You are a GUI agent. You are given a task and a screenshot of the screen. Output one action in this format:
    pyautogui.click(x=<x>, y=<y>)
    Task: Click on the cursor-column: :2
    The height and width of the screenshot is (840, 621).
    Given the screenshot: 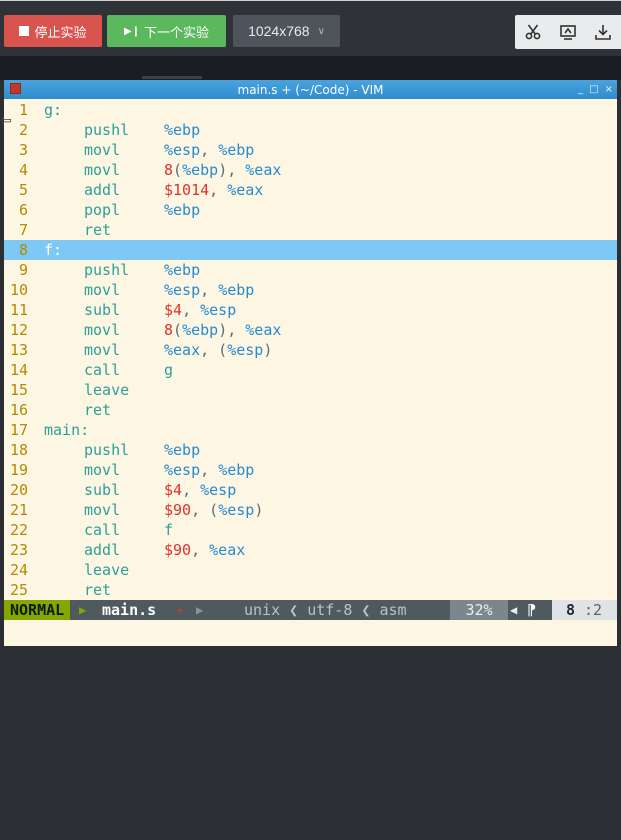 What is the action you would take?
    pyautogui.click(x=593, y=610)
    